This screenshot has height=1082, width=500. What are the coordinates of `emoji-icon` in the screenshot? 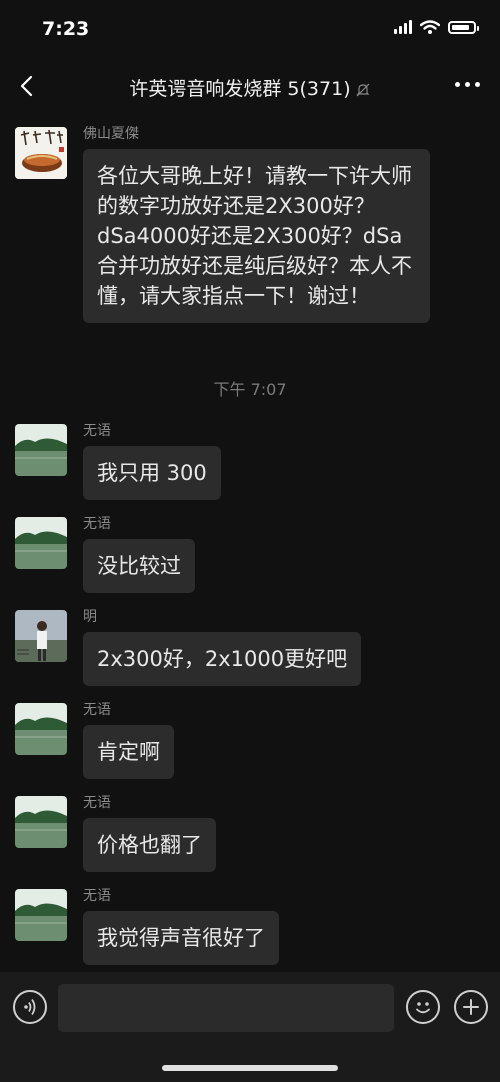 It's located at (423, 1008).